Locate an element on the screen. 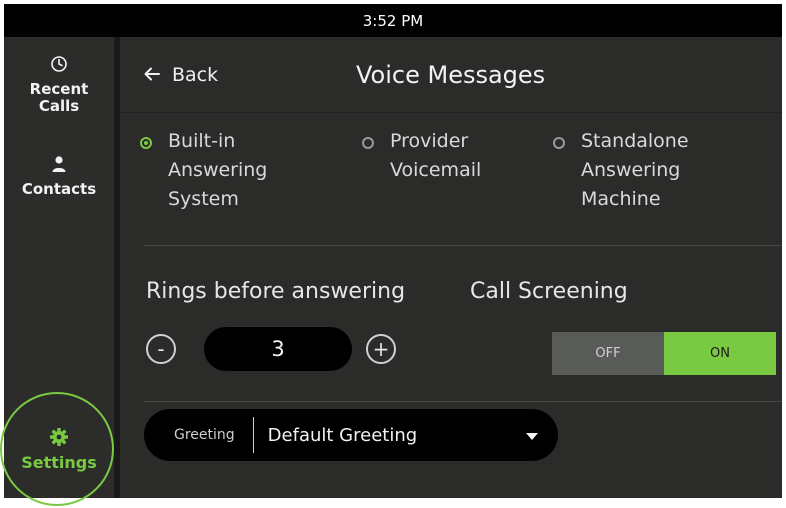 Image resolution: width=786 pixels, height=508 pixels. rings-value-display: 3 is located at coordinates (278, 349).